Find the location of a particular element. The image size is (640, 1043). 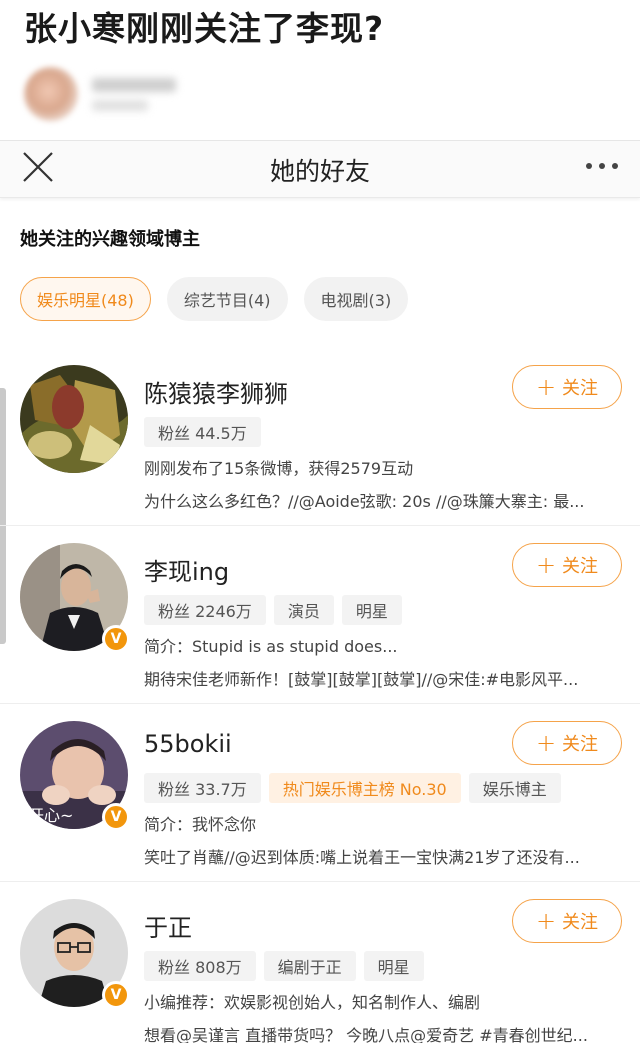

user-name: 李现ing is located at coordinates (186, 569).